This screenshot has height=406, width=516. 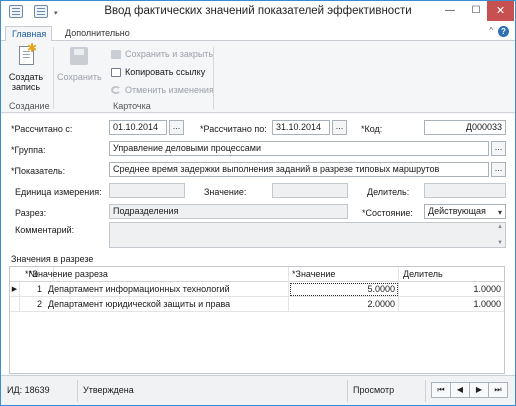 I want to click on state-select-value: Действующая, so click(x=457, y=211).